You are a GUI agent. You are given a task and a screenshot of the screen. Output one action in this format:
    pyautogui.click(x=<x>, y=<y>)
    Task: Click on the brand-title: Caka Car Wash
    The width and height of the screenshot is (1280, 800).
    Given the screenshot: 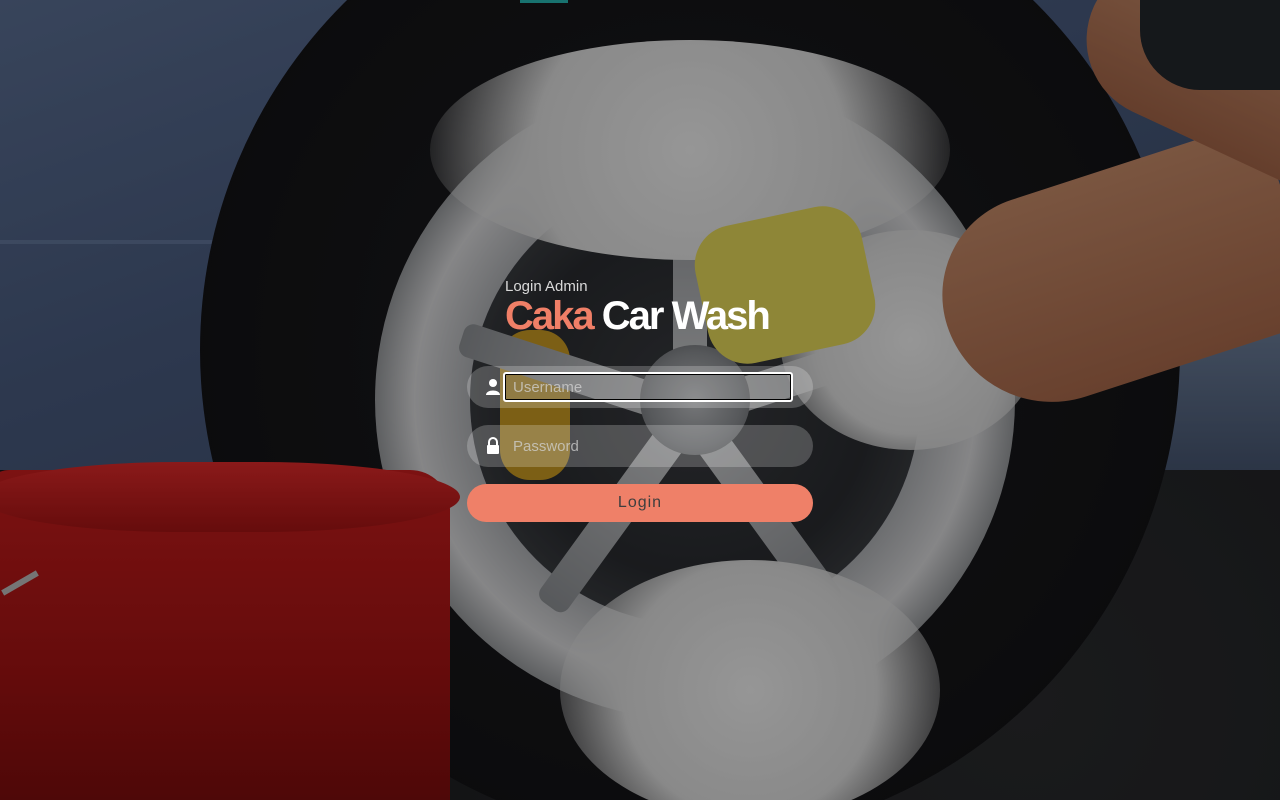 What is the action you would take?
    pyautogui.click(x=638, y=316)
    